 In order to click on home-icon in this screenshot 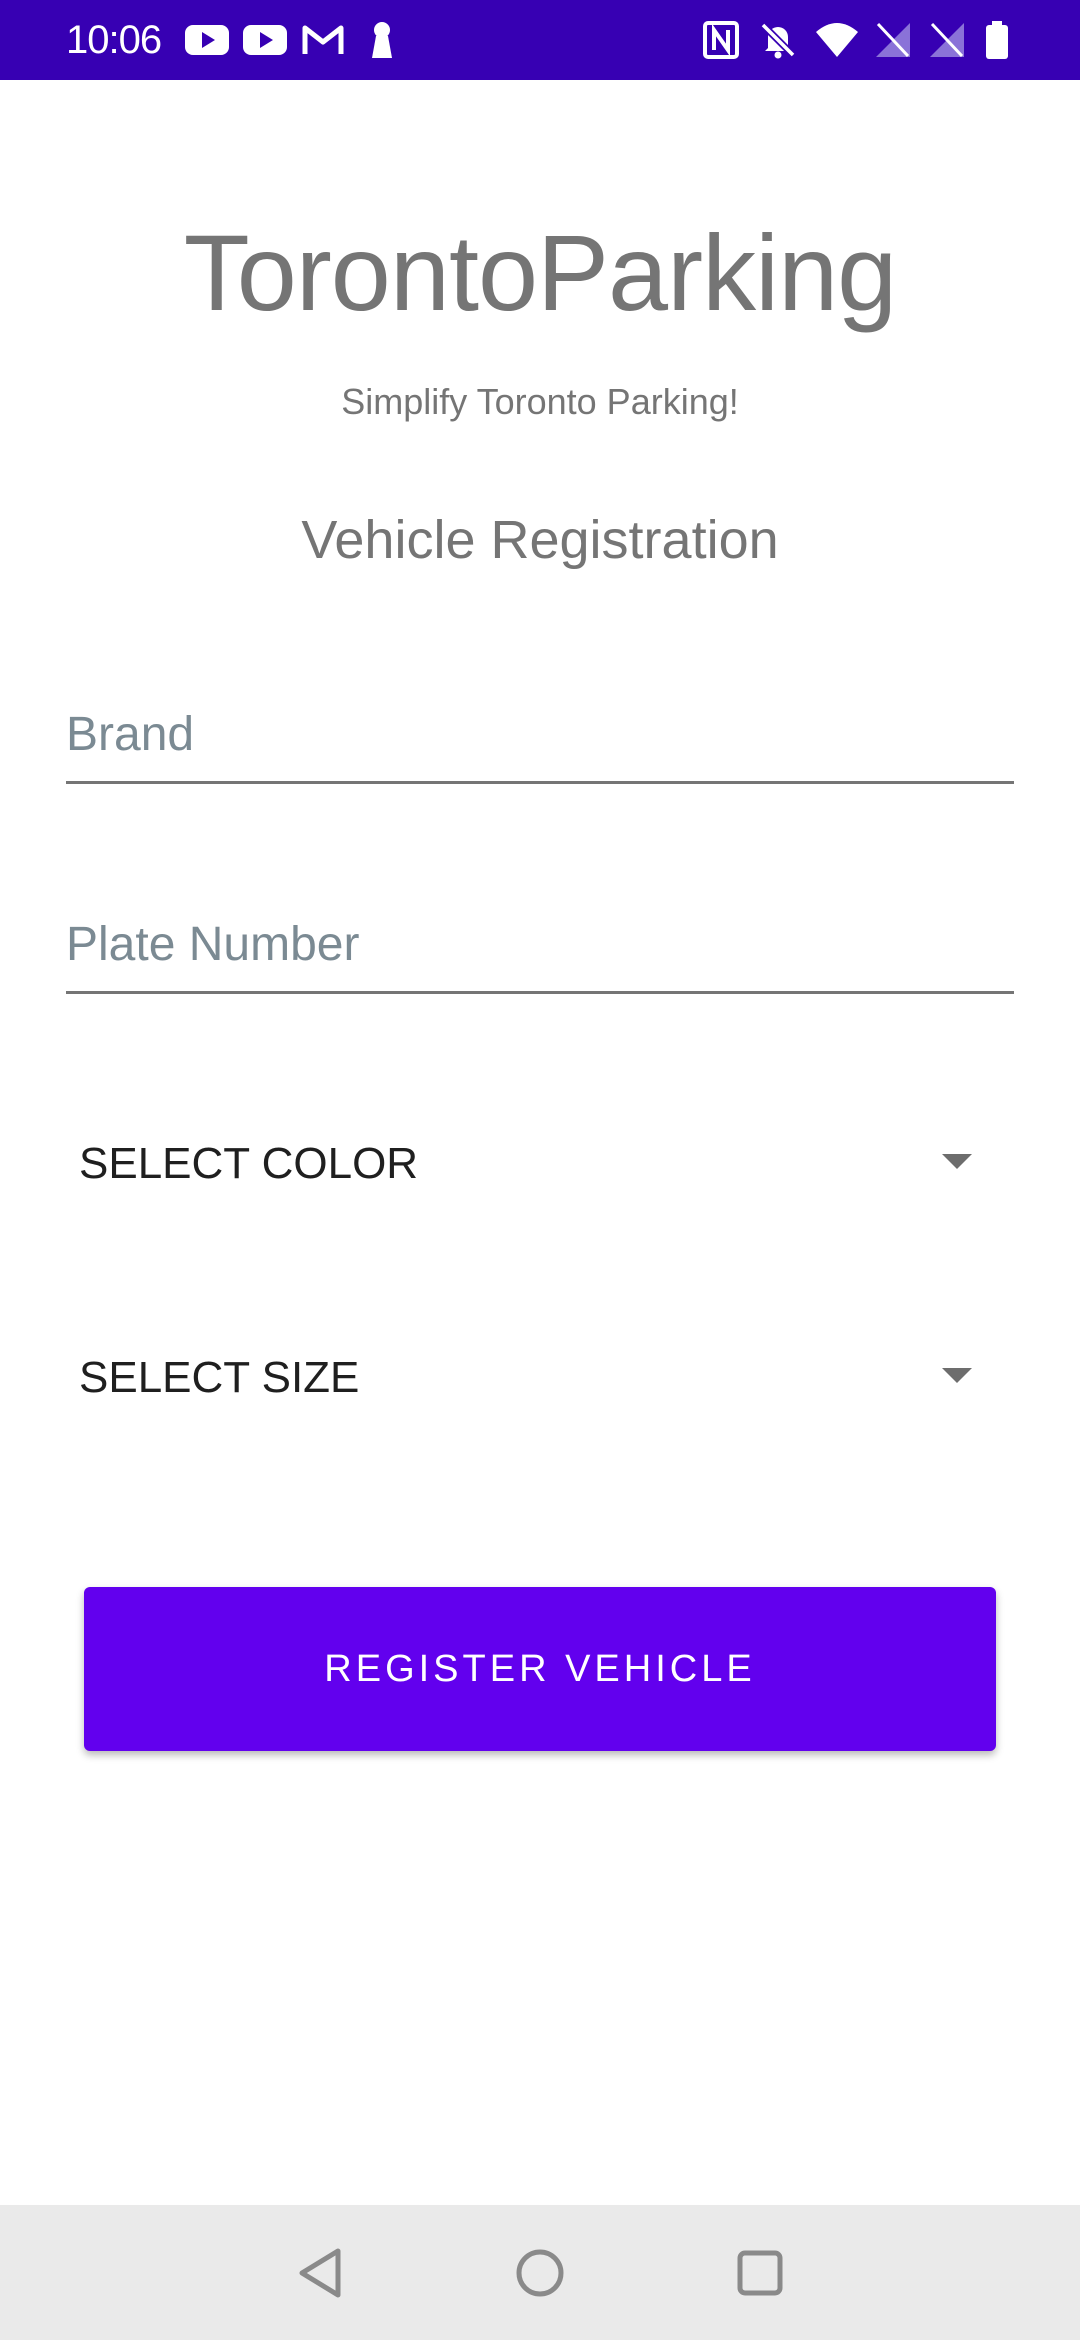, I will do `click(540, 2273)`.